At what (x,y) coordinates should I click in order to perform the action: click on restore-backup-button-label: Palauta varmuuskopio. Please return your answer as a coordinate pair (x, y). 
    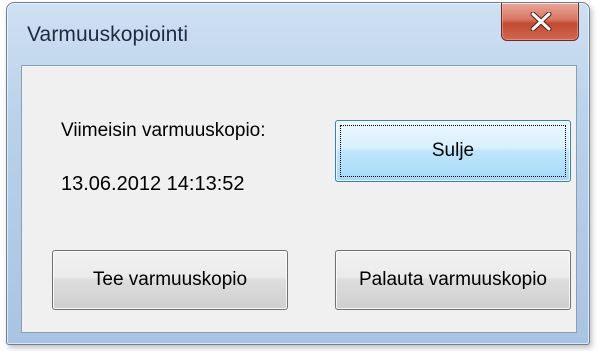
    Looking at the image, I should click on (453, 279).